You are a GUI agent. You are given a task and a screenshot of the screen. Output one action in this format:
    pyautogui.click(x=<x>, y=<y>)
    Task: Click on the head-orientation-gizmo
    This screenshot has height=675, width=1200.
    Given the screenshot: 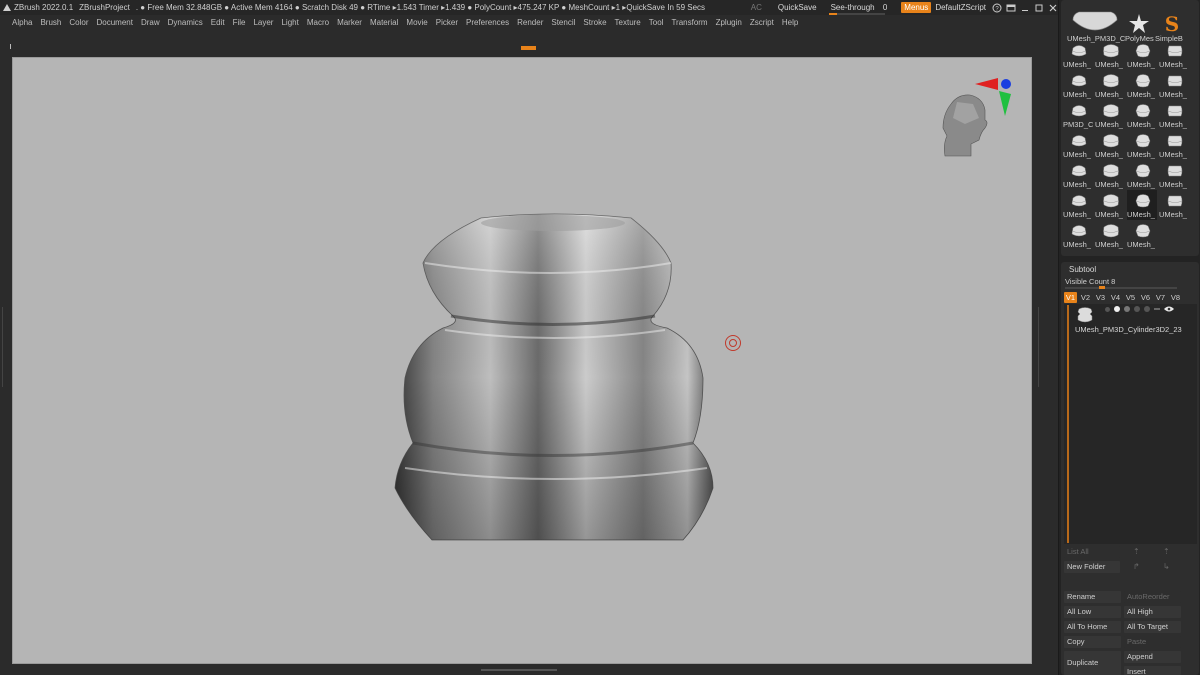 What is the action you would take?
    pyautogui.click(x=976, y=117)
    